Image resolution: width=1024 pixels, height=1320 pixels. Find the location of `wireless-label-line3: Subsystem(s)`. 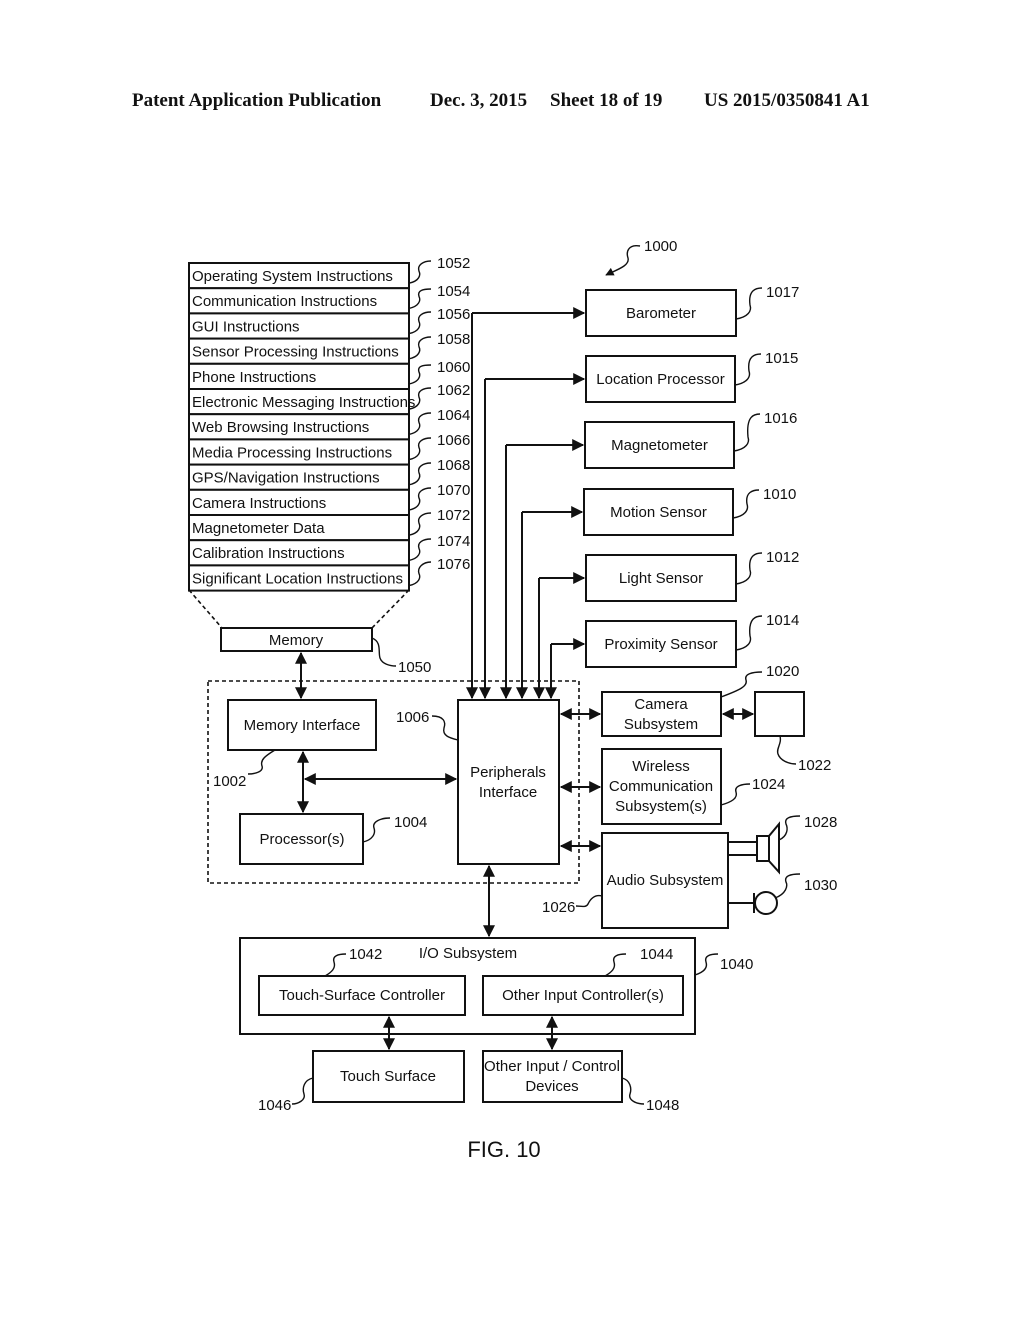

wireless-label-line3: Subsystem(s) is located at coordinates (661, 806).